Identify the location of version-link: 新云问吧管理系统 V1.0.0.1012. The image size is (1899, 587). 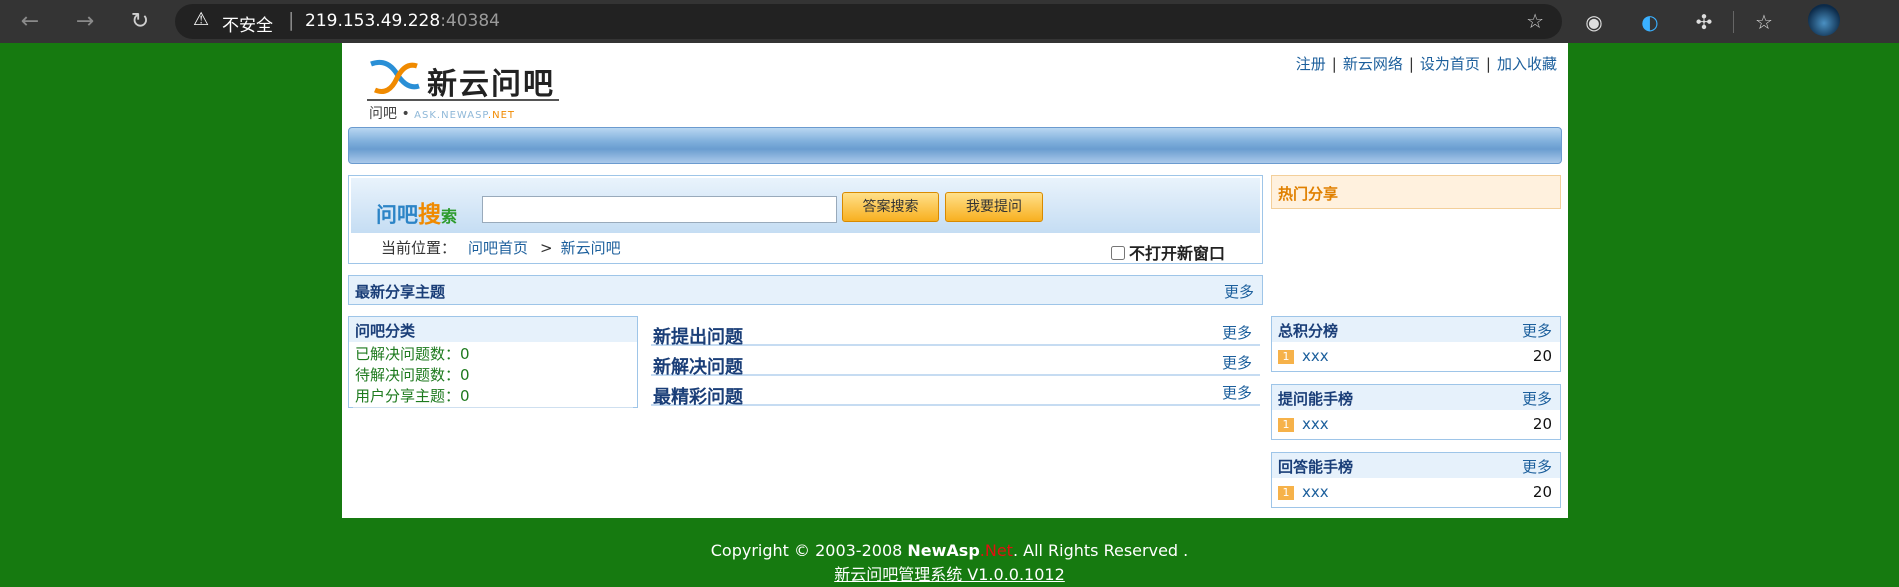
(949, 573).